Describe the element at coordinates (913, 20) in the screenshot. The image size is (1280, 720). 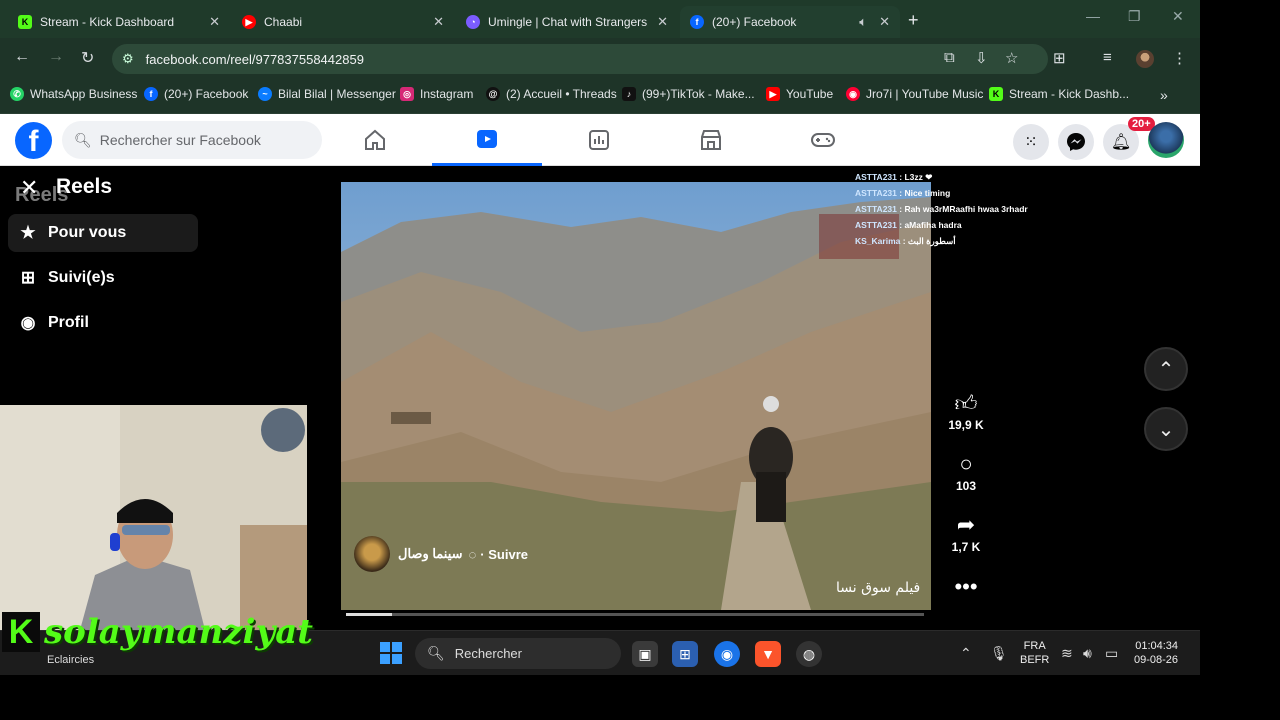
I see `new-tab-button: +` at that location.